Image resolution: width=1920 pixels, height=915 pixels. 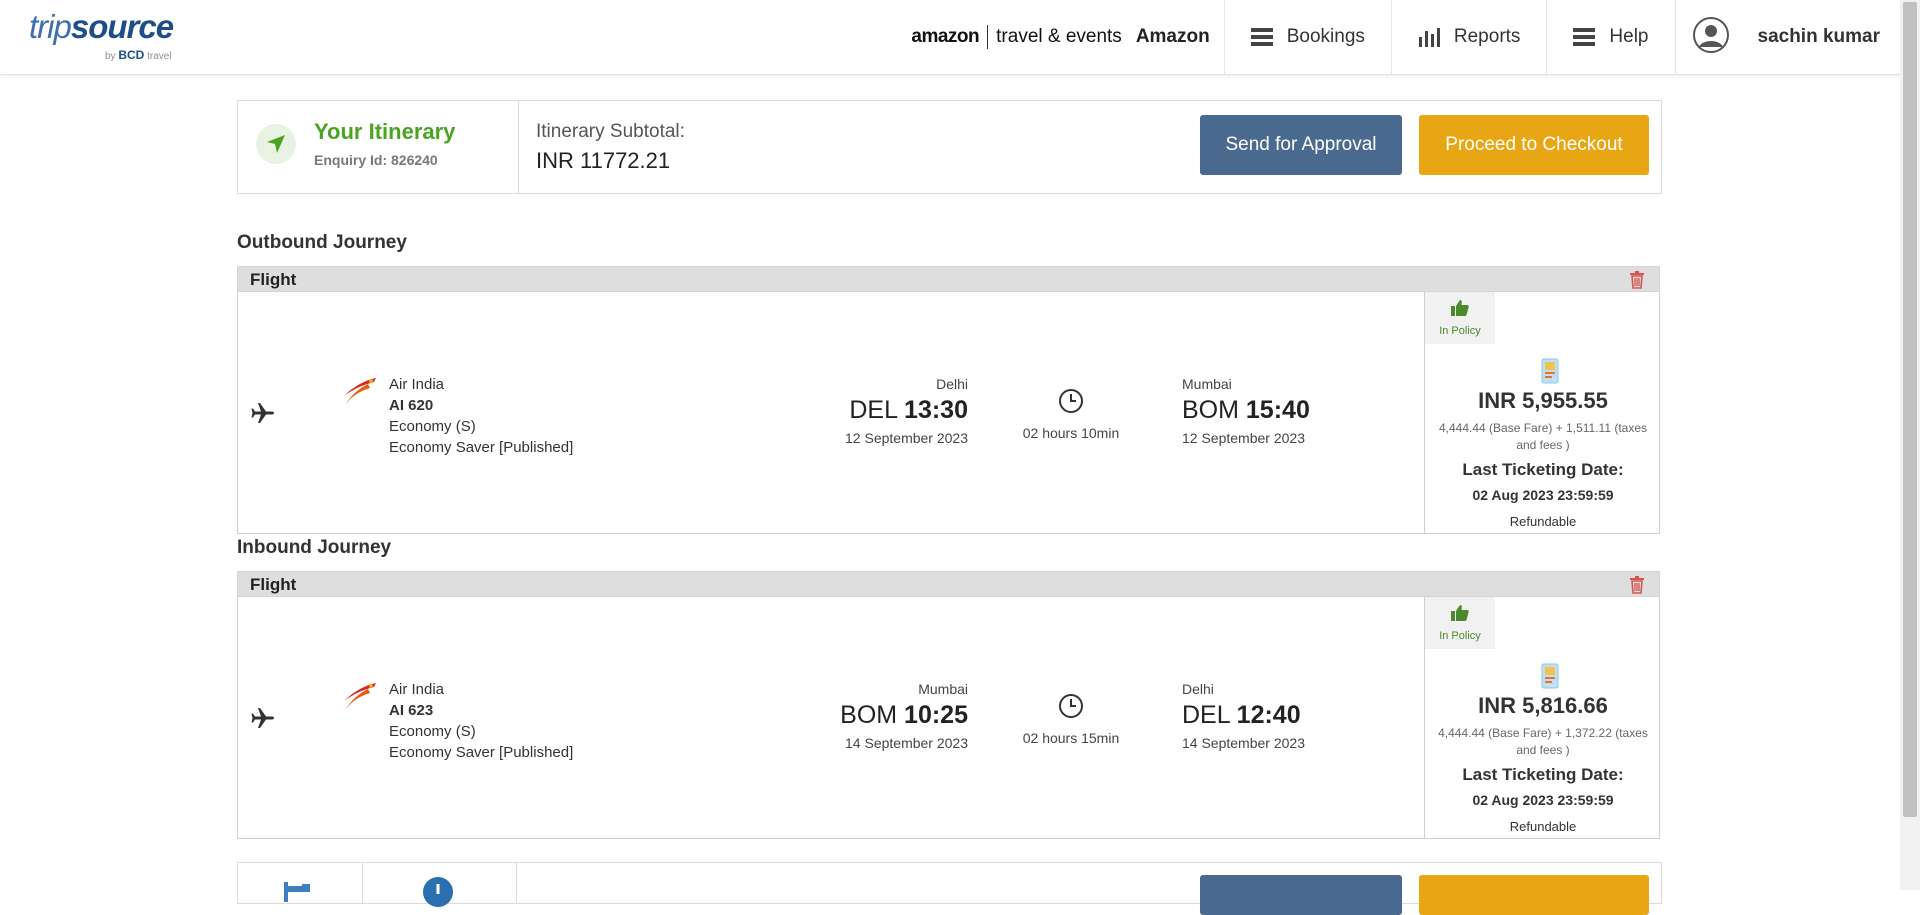 What do you see at coordinates (299, 893) in the screenshot?
I see `seat-icon` at bounding box center [299, 893].